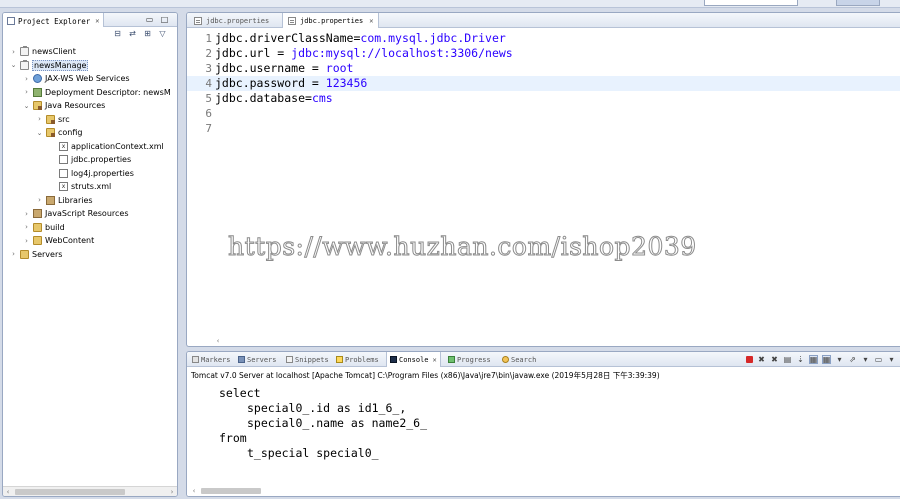 Image resolution: width=900 pixels, height=499 pixels. What do you see at coordinates (172, 491) in the screenshot?
I see `scroll-right-icon: ›` at bounding box center [172, 491].